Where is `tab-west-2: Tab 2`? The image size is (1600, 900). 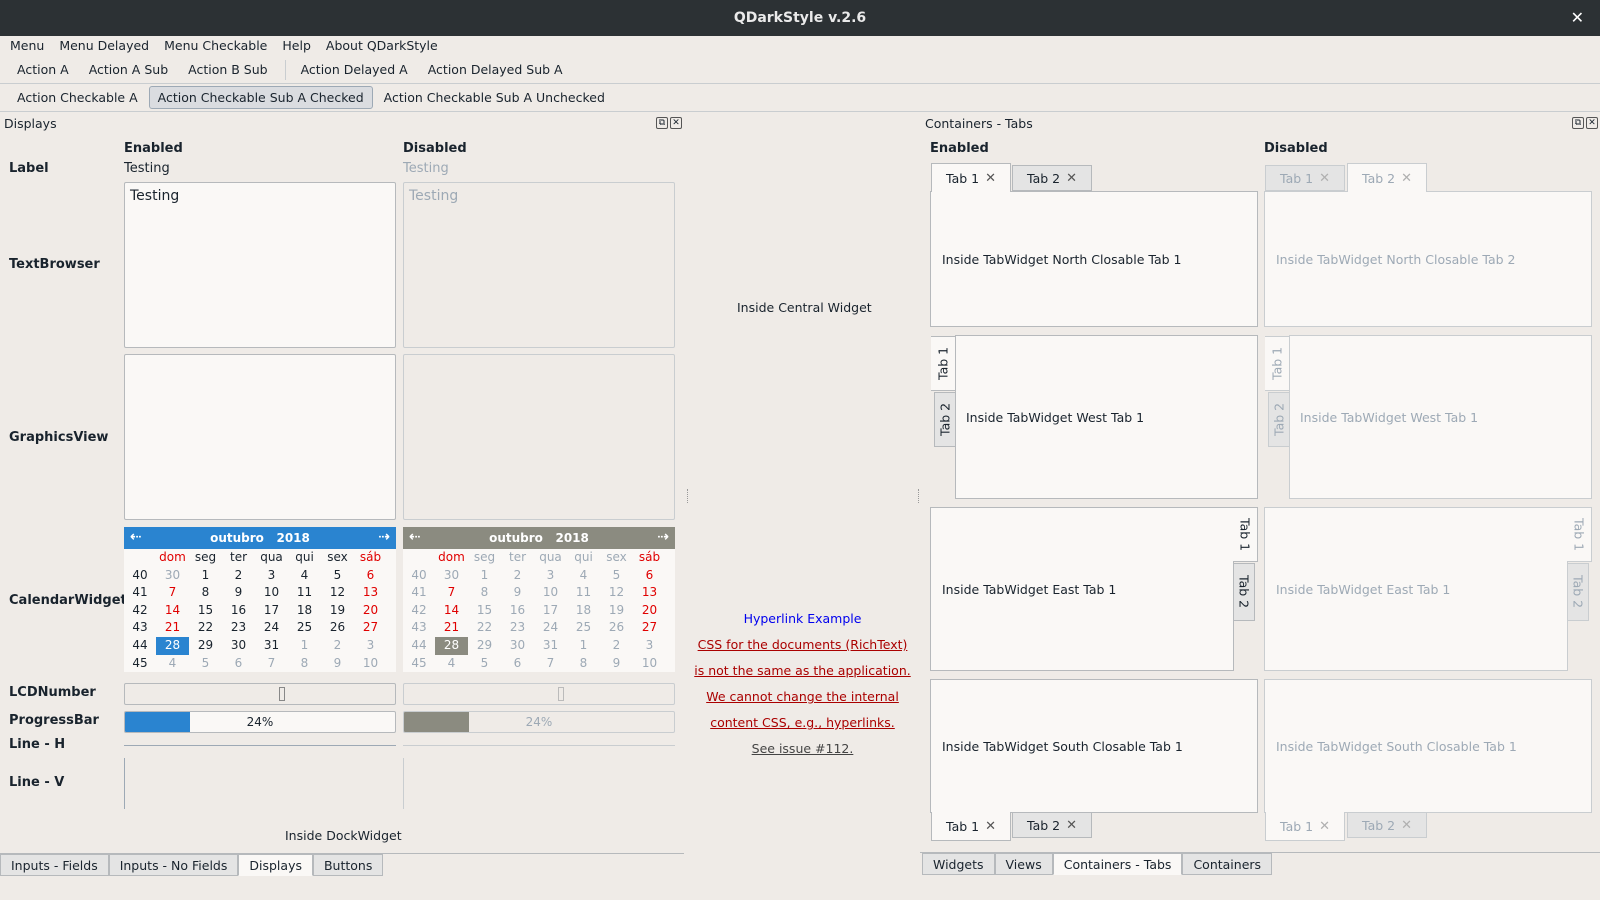
tab-west-2: Tab 2 is located at coordinates (945, 419).